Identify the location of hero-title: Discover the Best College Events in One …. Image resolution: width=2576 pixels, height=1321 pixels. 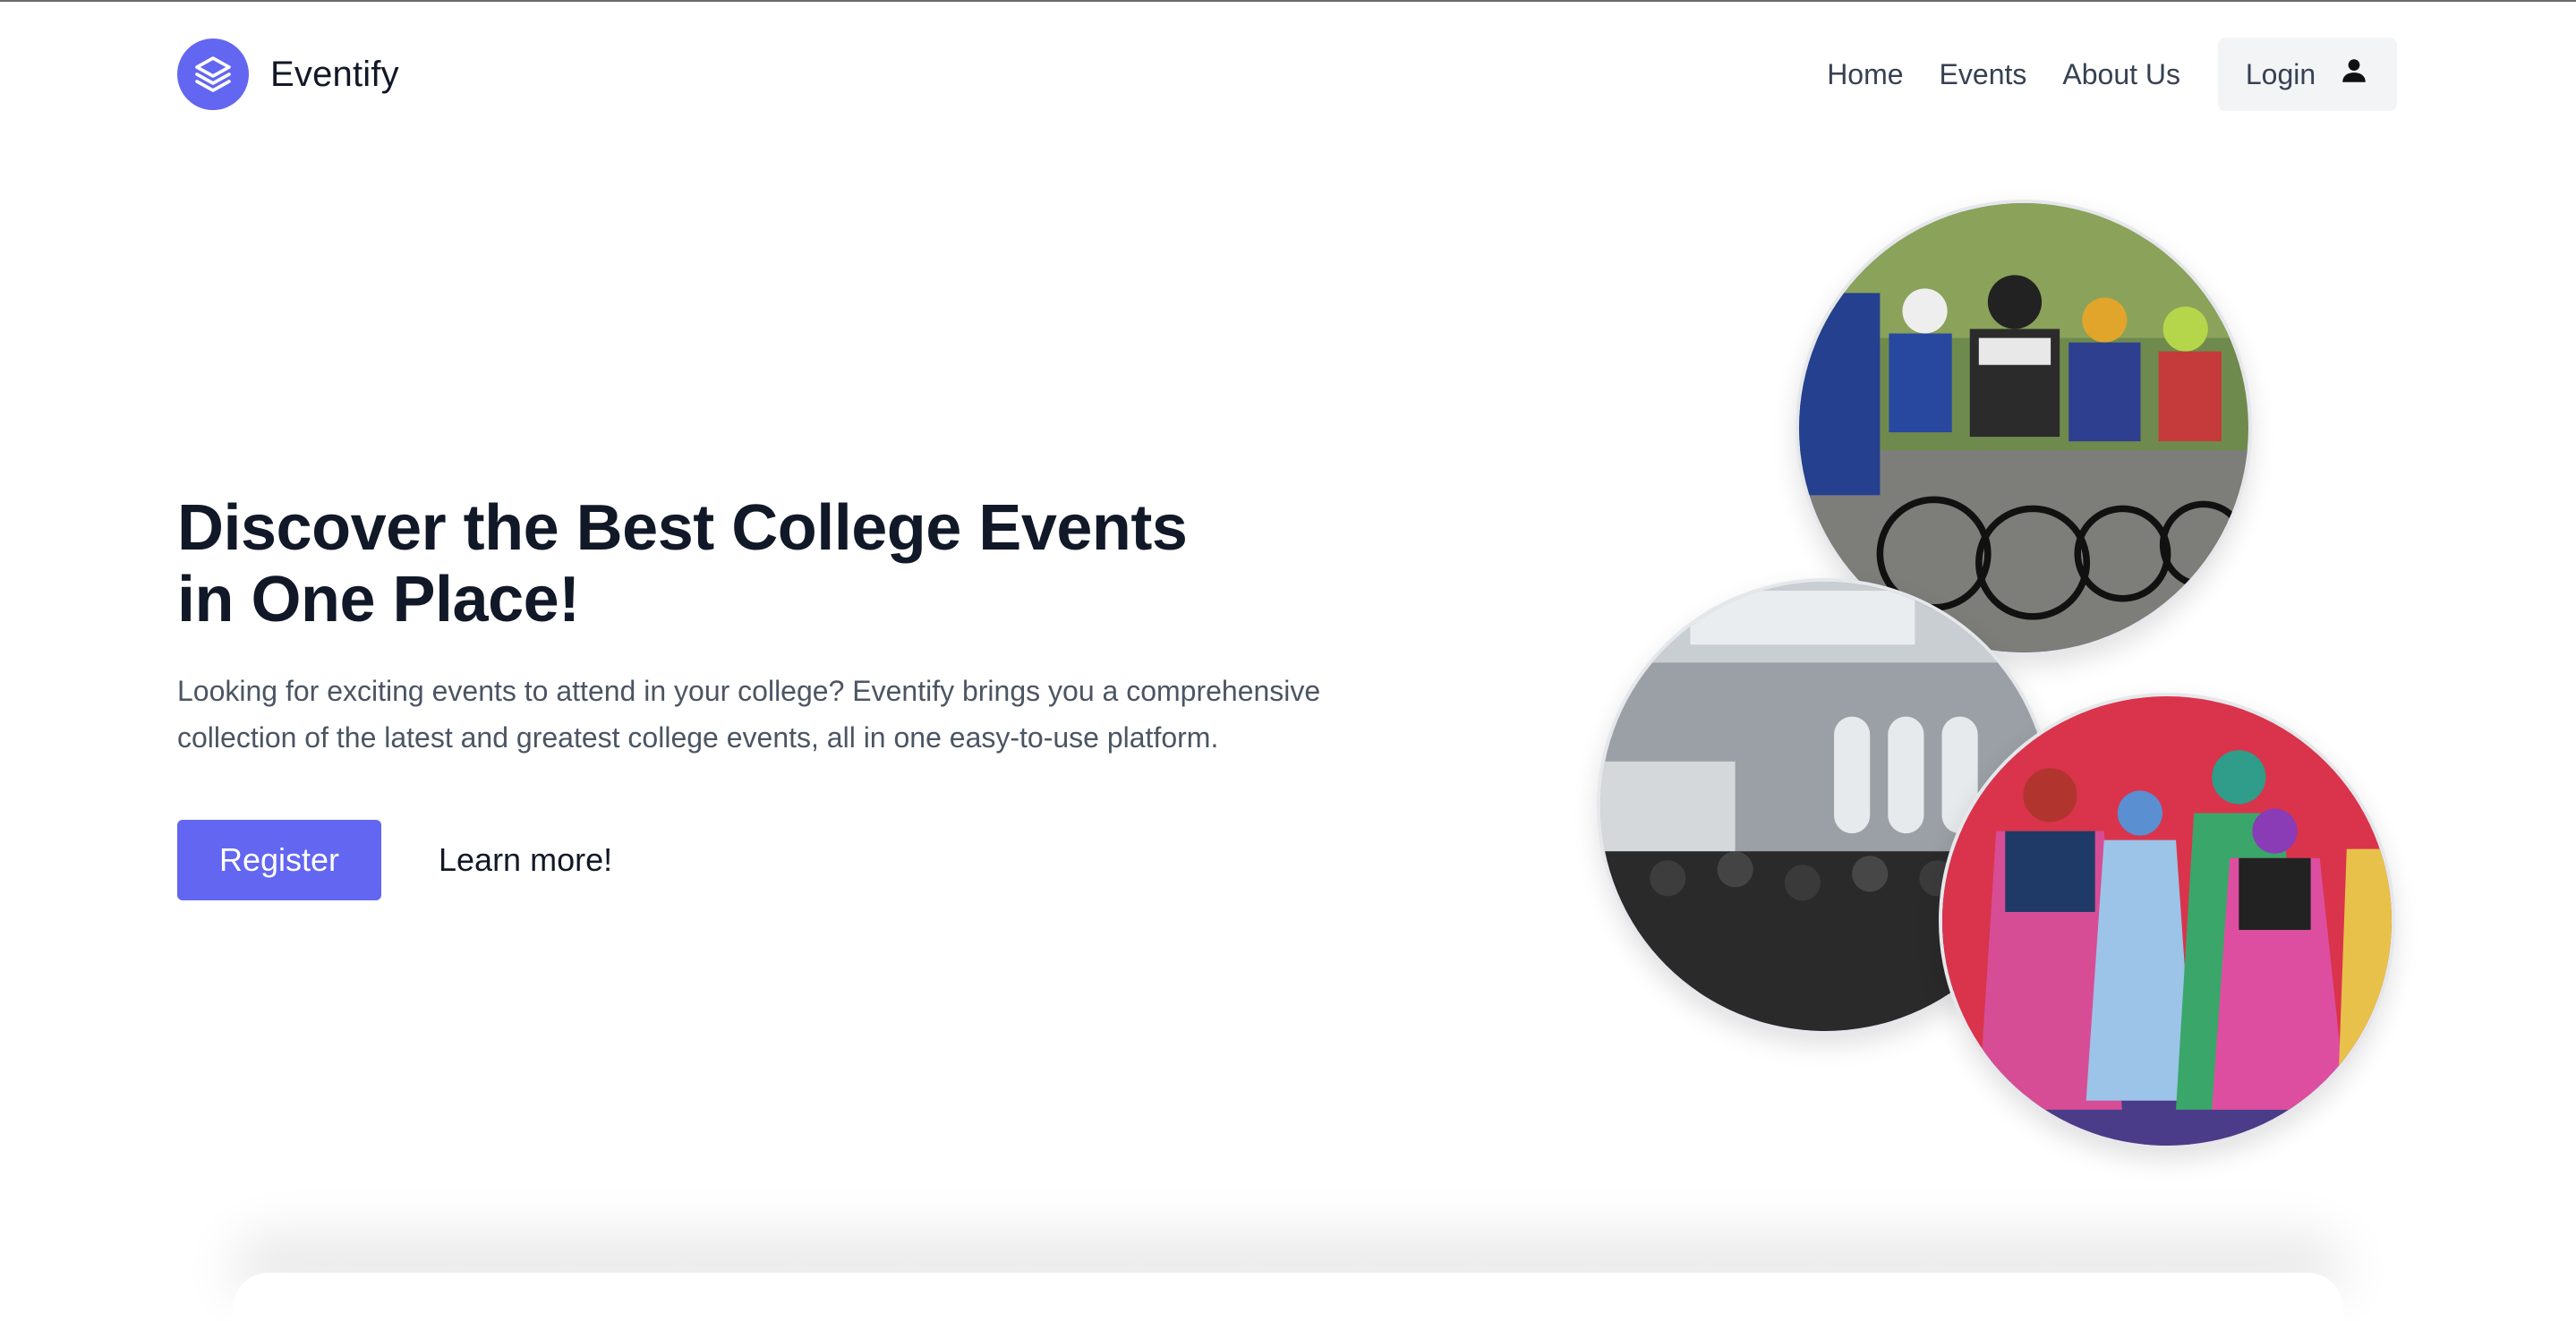
(803, 563).